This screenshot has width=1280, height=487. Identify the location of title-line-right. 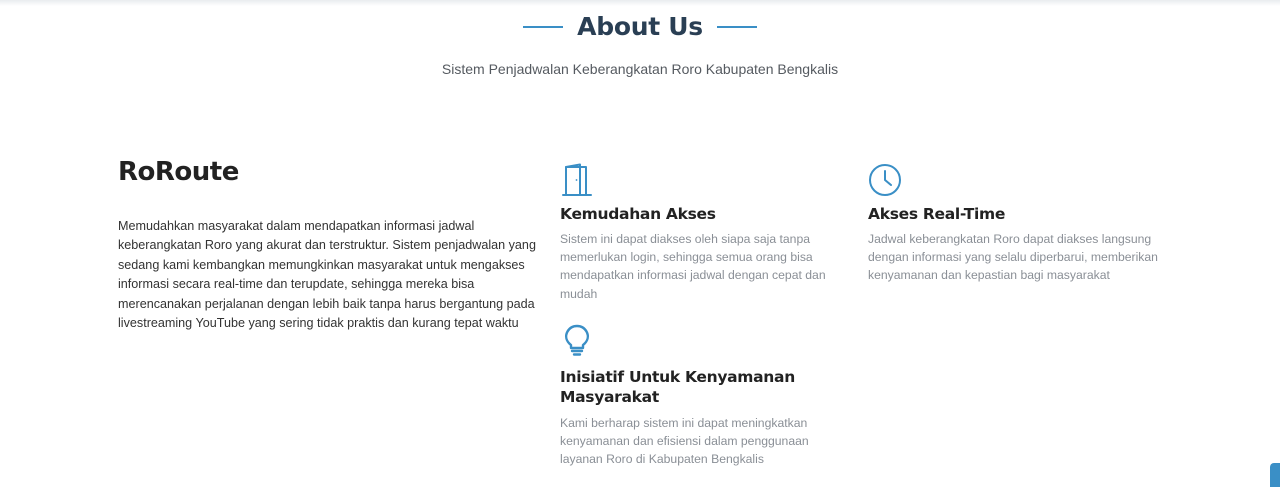
(736, 26).